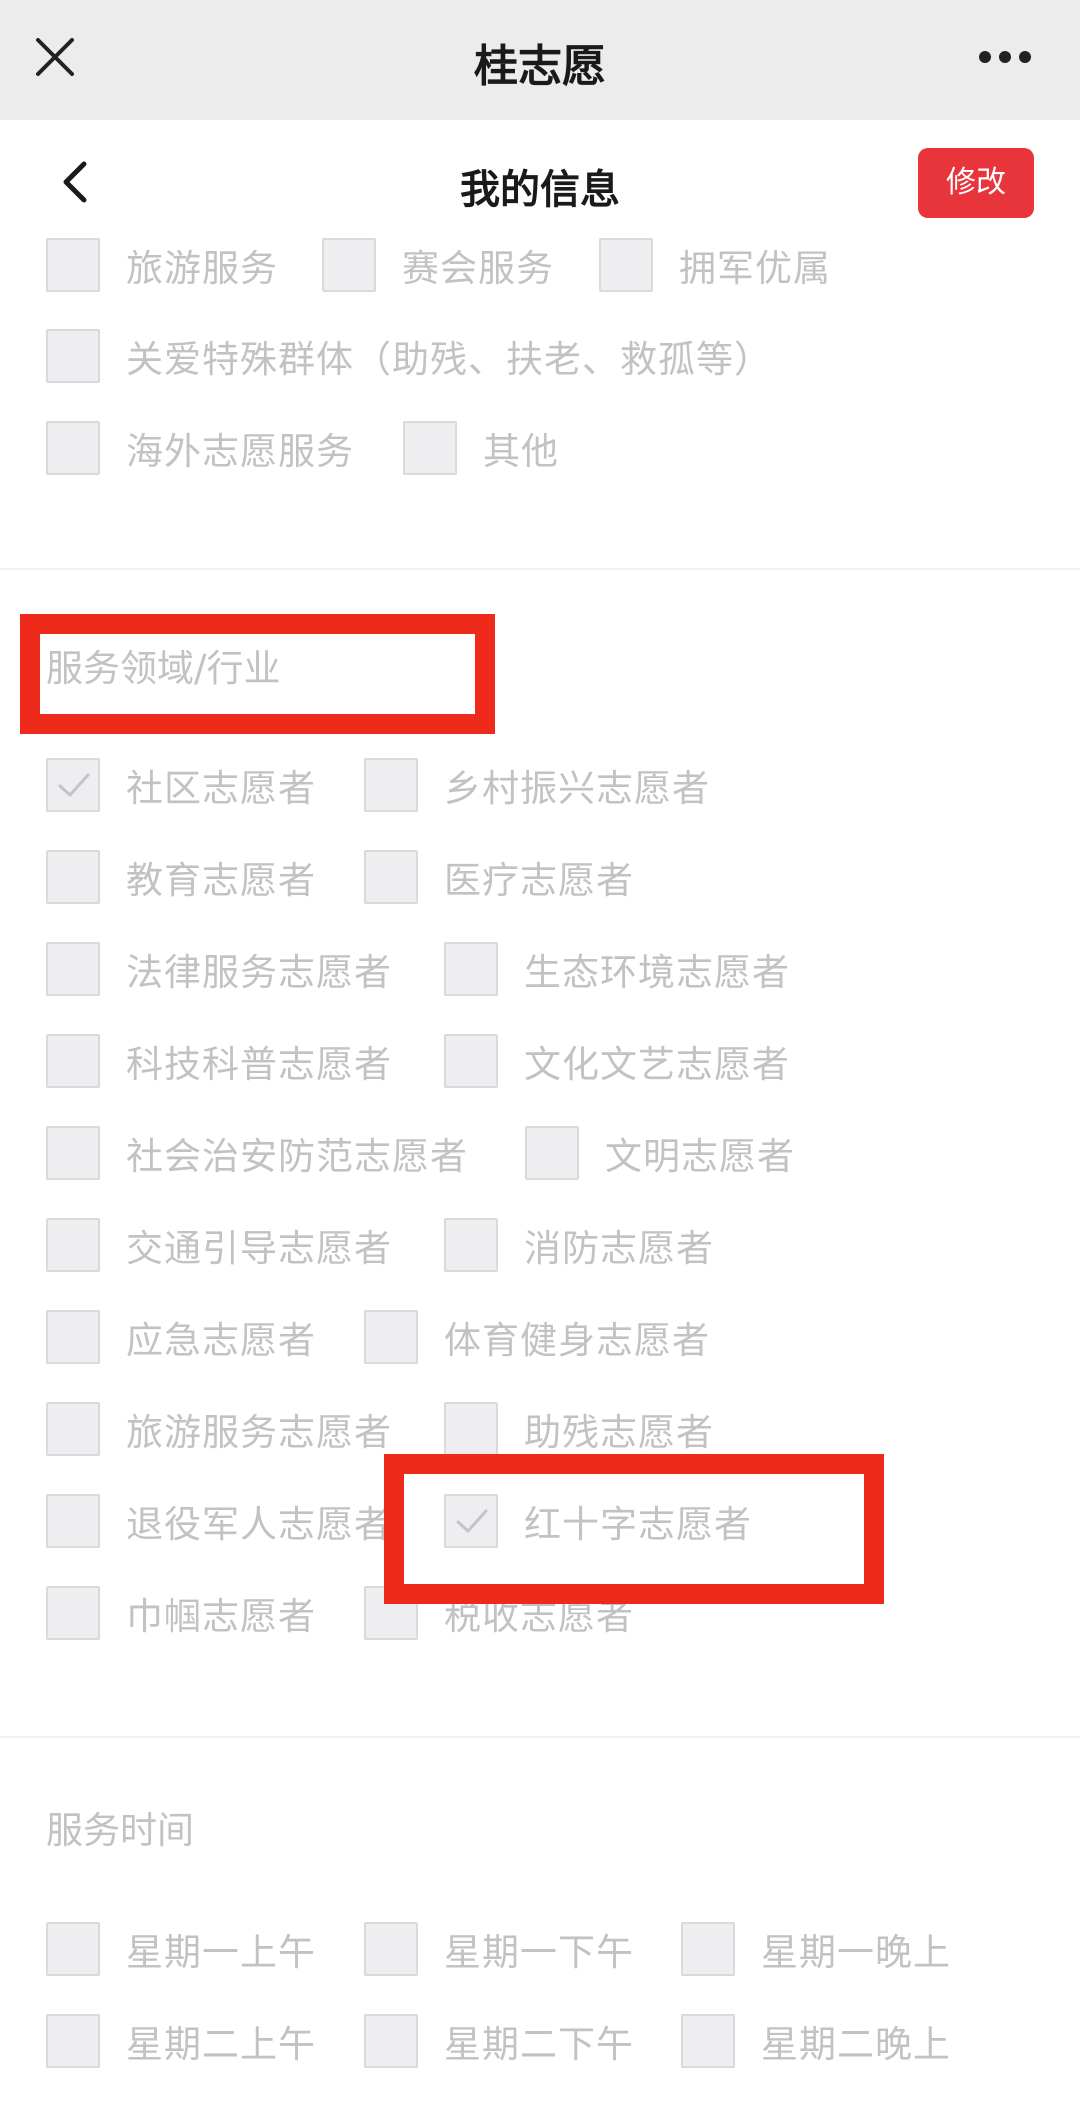 The image size is (1080, 2118). I want to click on option-label: 交通引导志愿者, so click(259, 1248).